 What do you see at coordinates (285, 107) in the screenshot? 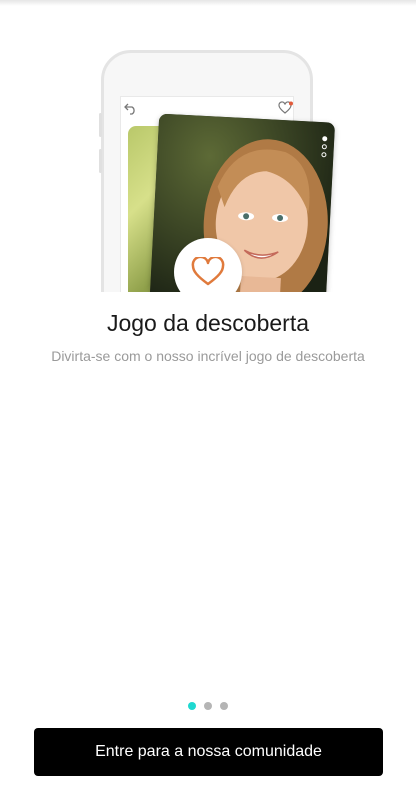
I see `heart-notification-icon` at bounding box center [285, 107].